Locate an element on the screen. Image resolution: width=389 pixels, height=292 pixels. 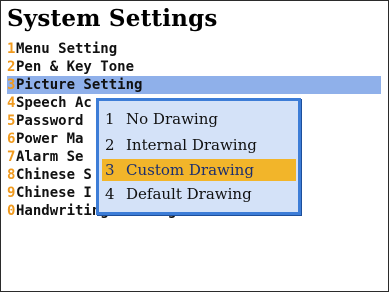
option-label: Internal Drawing is located at coordinates (191, 145).